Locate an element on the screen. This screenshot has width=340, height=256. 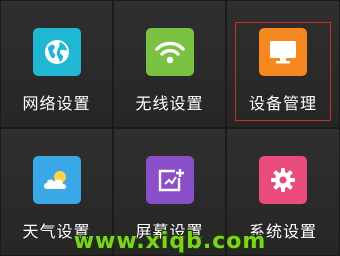
tile-label: 屏幕设置 is located at coordinates (169, 231).